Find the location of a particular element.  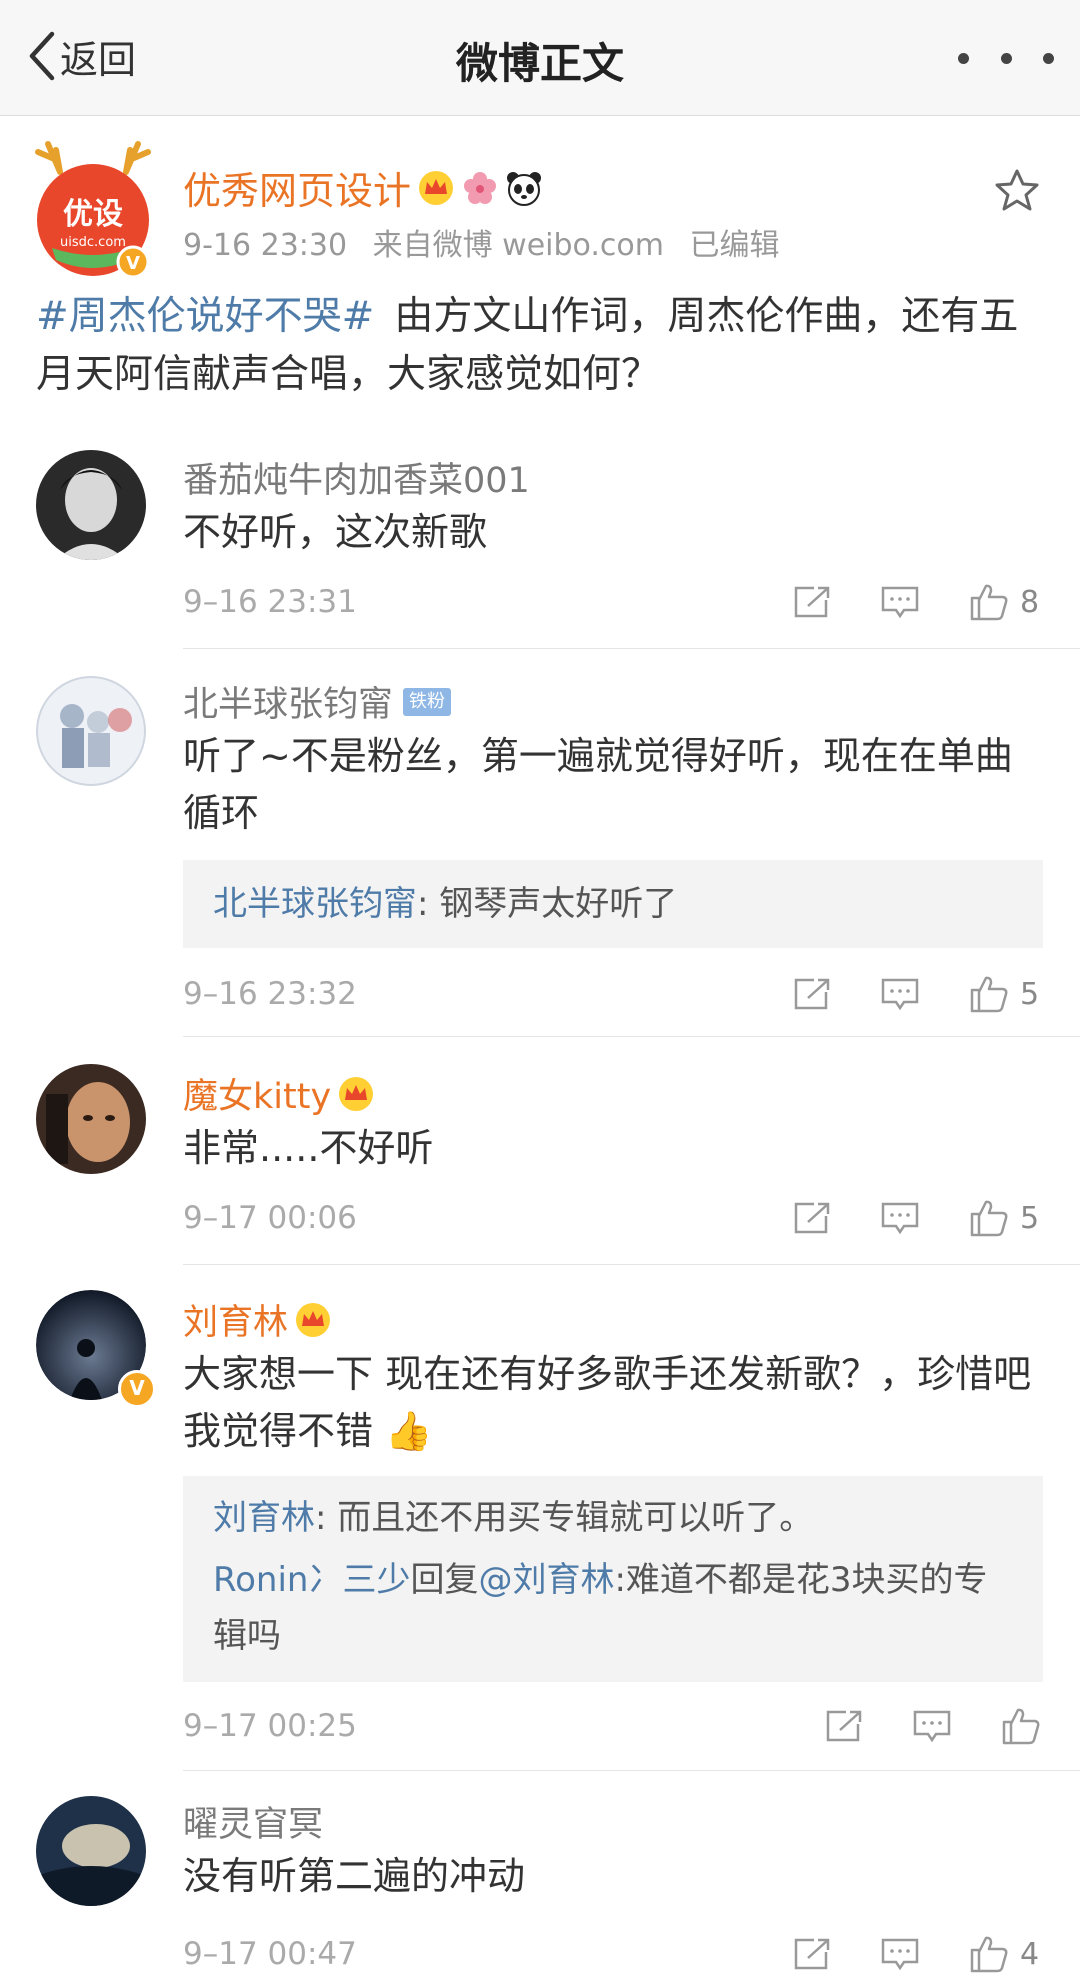

comment-user: 魔女kitty is located at coordinates (279, 1093).